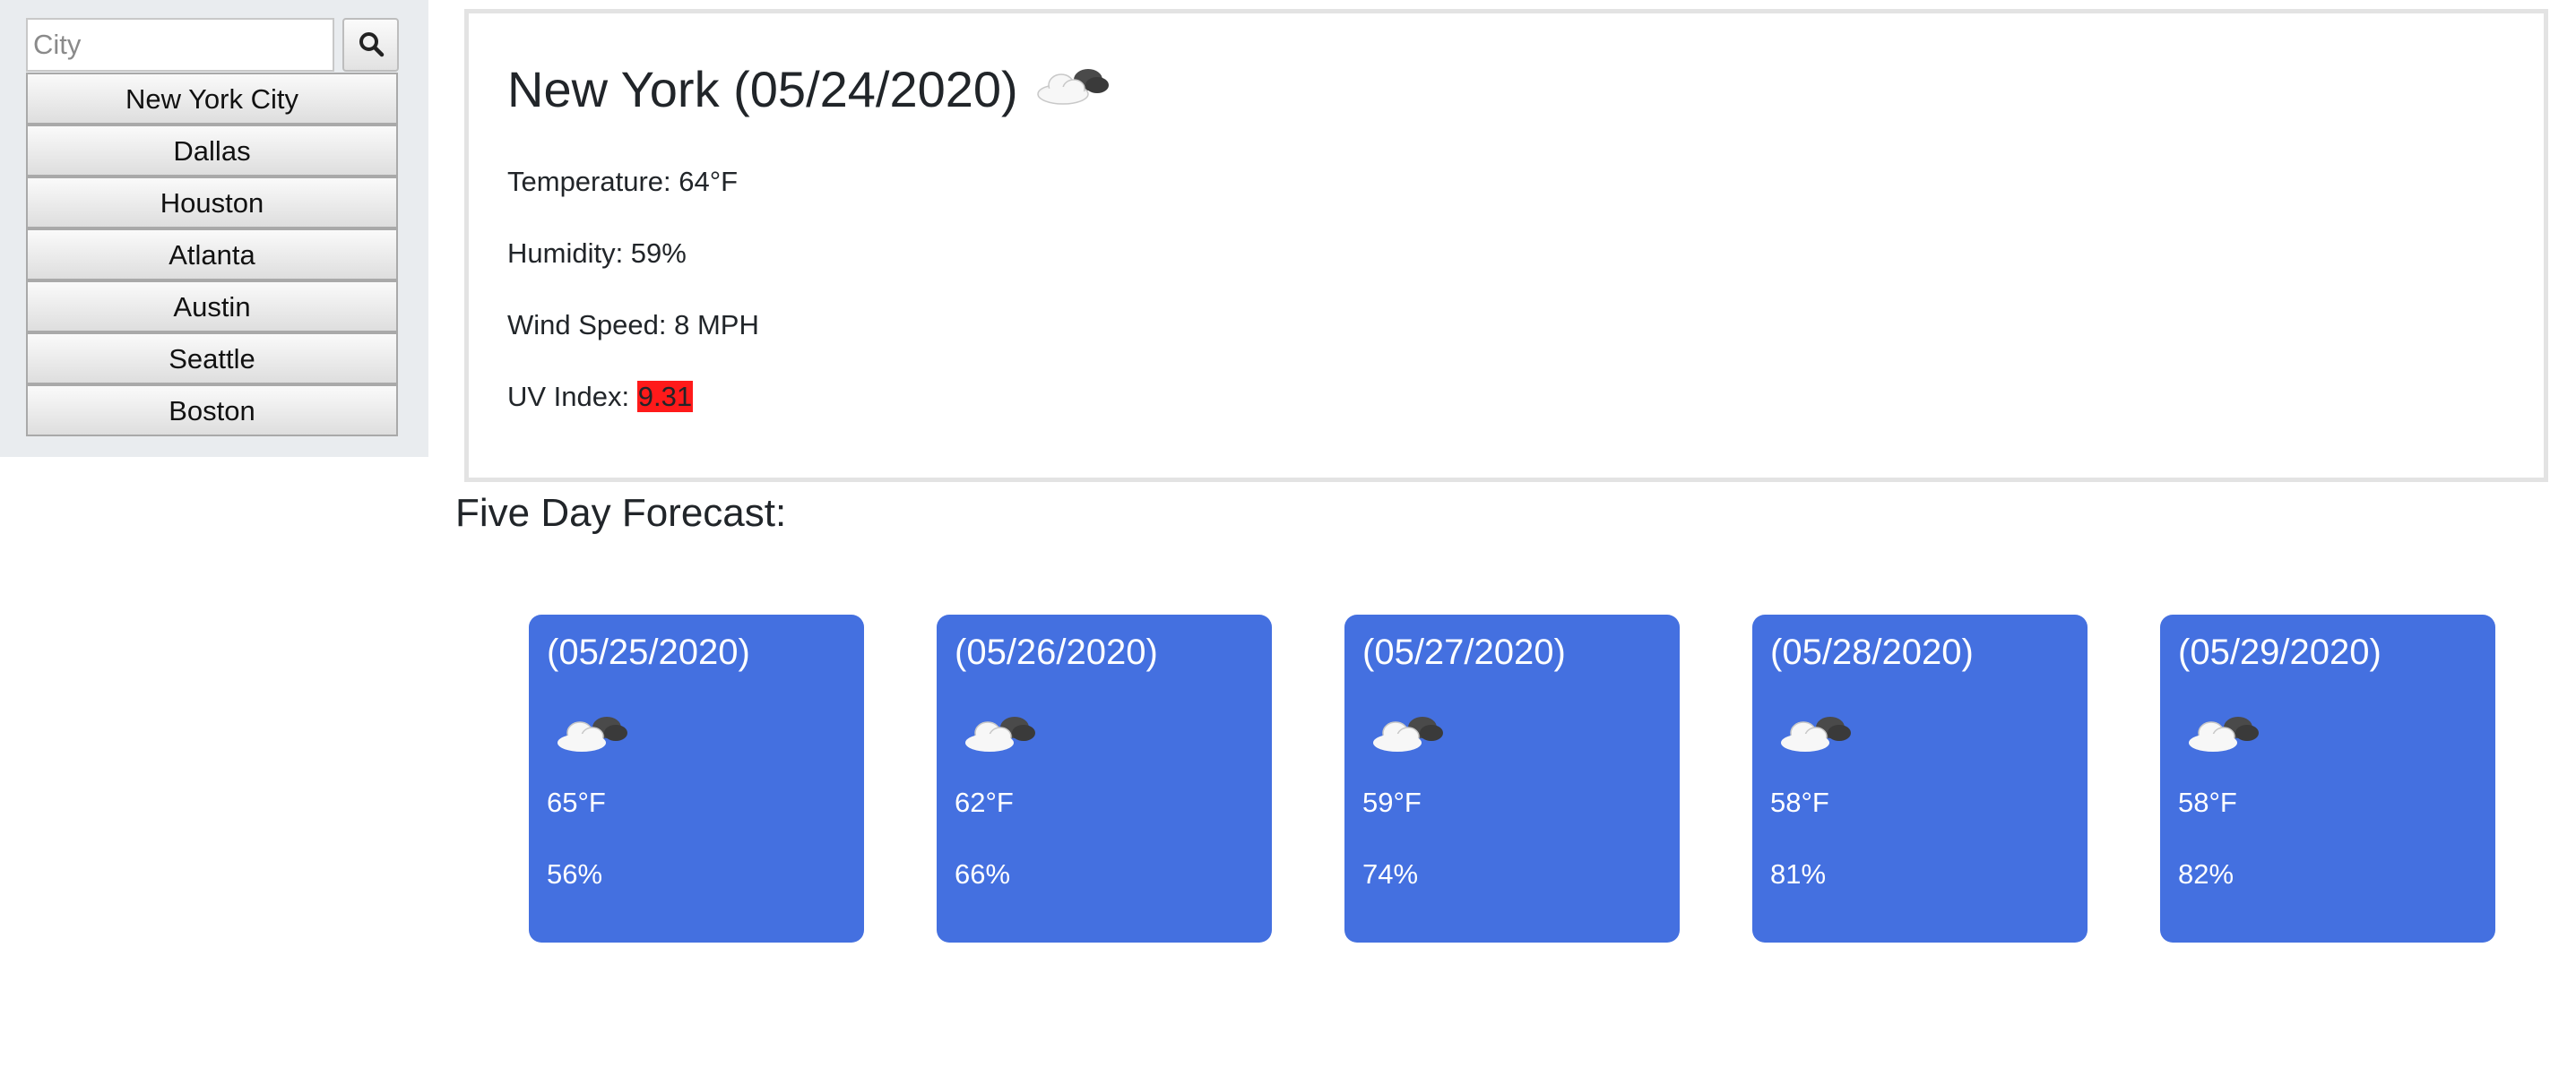  I want to click on city-button-new-york-city: New York City, so click(212, 99).